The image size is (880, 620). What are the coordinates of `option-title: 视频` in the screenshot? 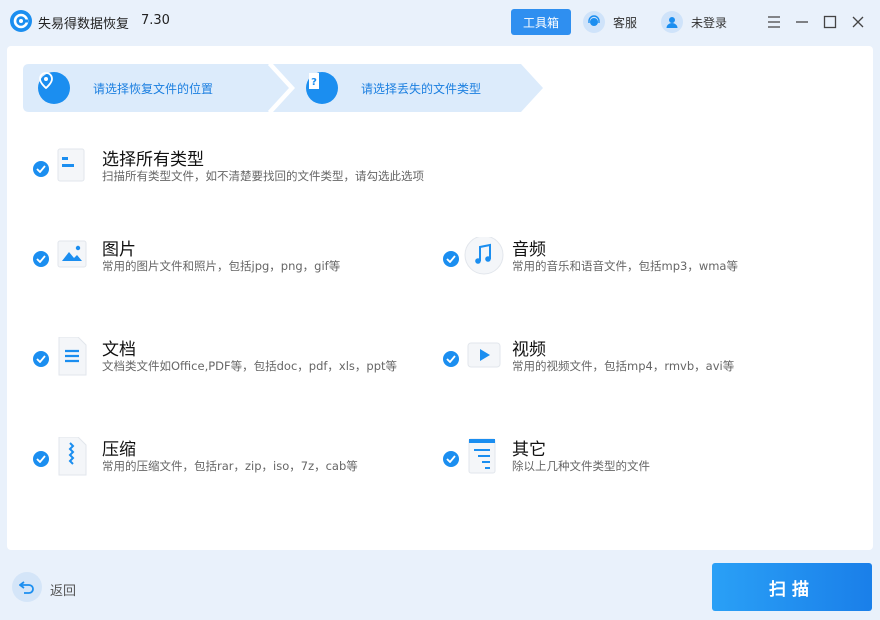 It's located at (529, 347).